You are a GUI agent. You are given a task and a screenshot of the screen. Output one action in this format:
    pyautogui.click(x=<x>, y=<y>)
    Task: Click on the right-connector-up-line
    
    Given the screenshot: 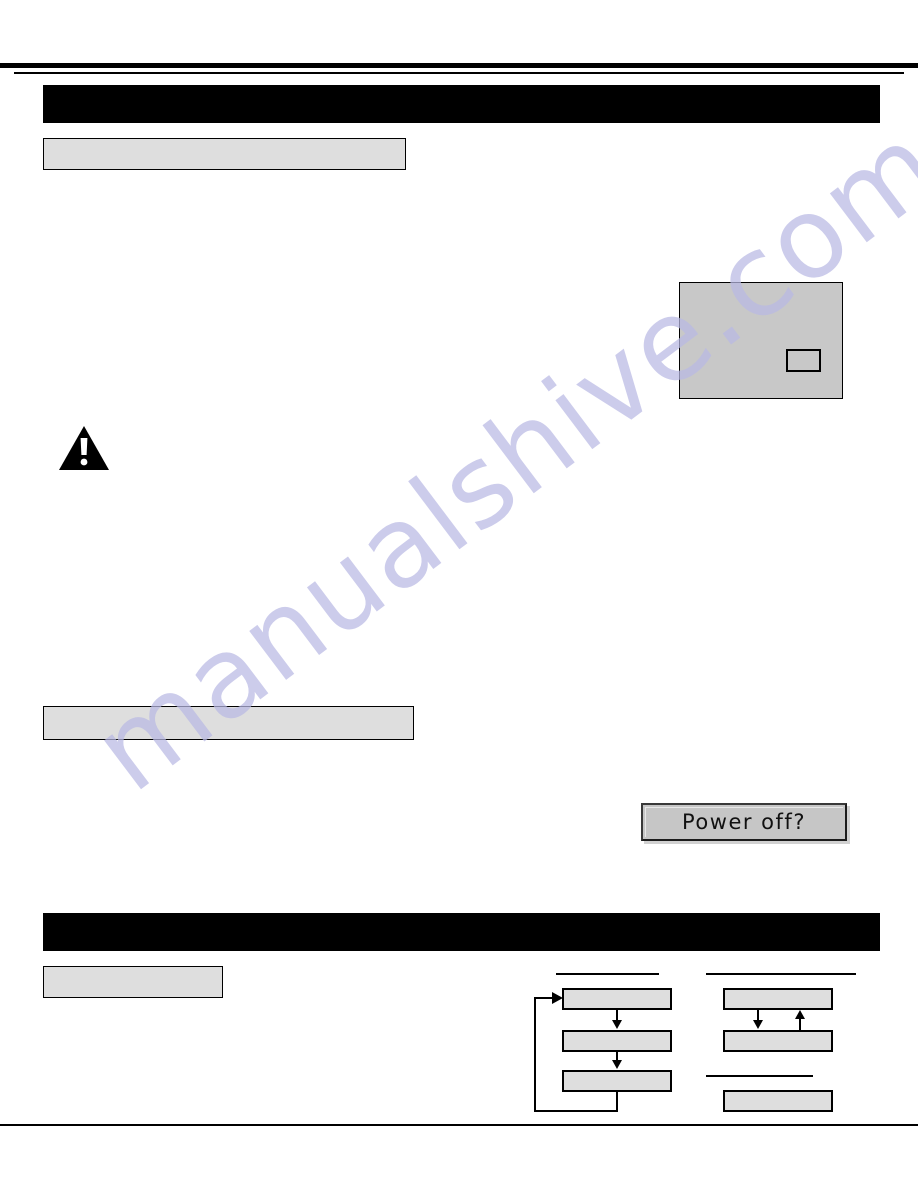 What is the action you would take?
    pyautogui.click(x=800, y=1024)
    